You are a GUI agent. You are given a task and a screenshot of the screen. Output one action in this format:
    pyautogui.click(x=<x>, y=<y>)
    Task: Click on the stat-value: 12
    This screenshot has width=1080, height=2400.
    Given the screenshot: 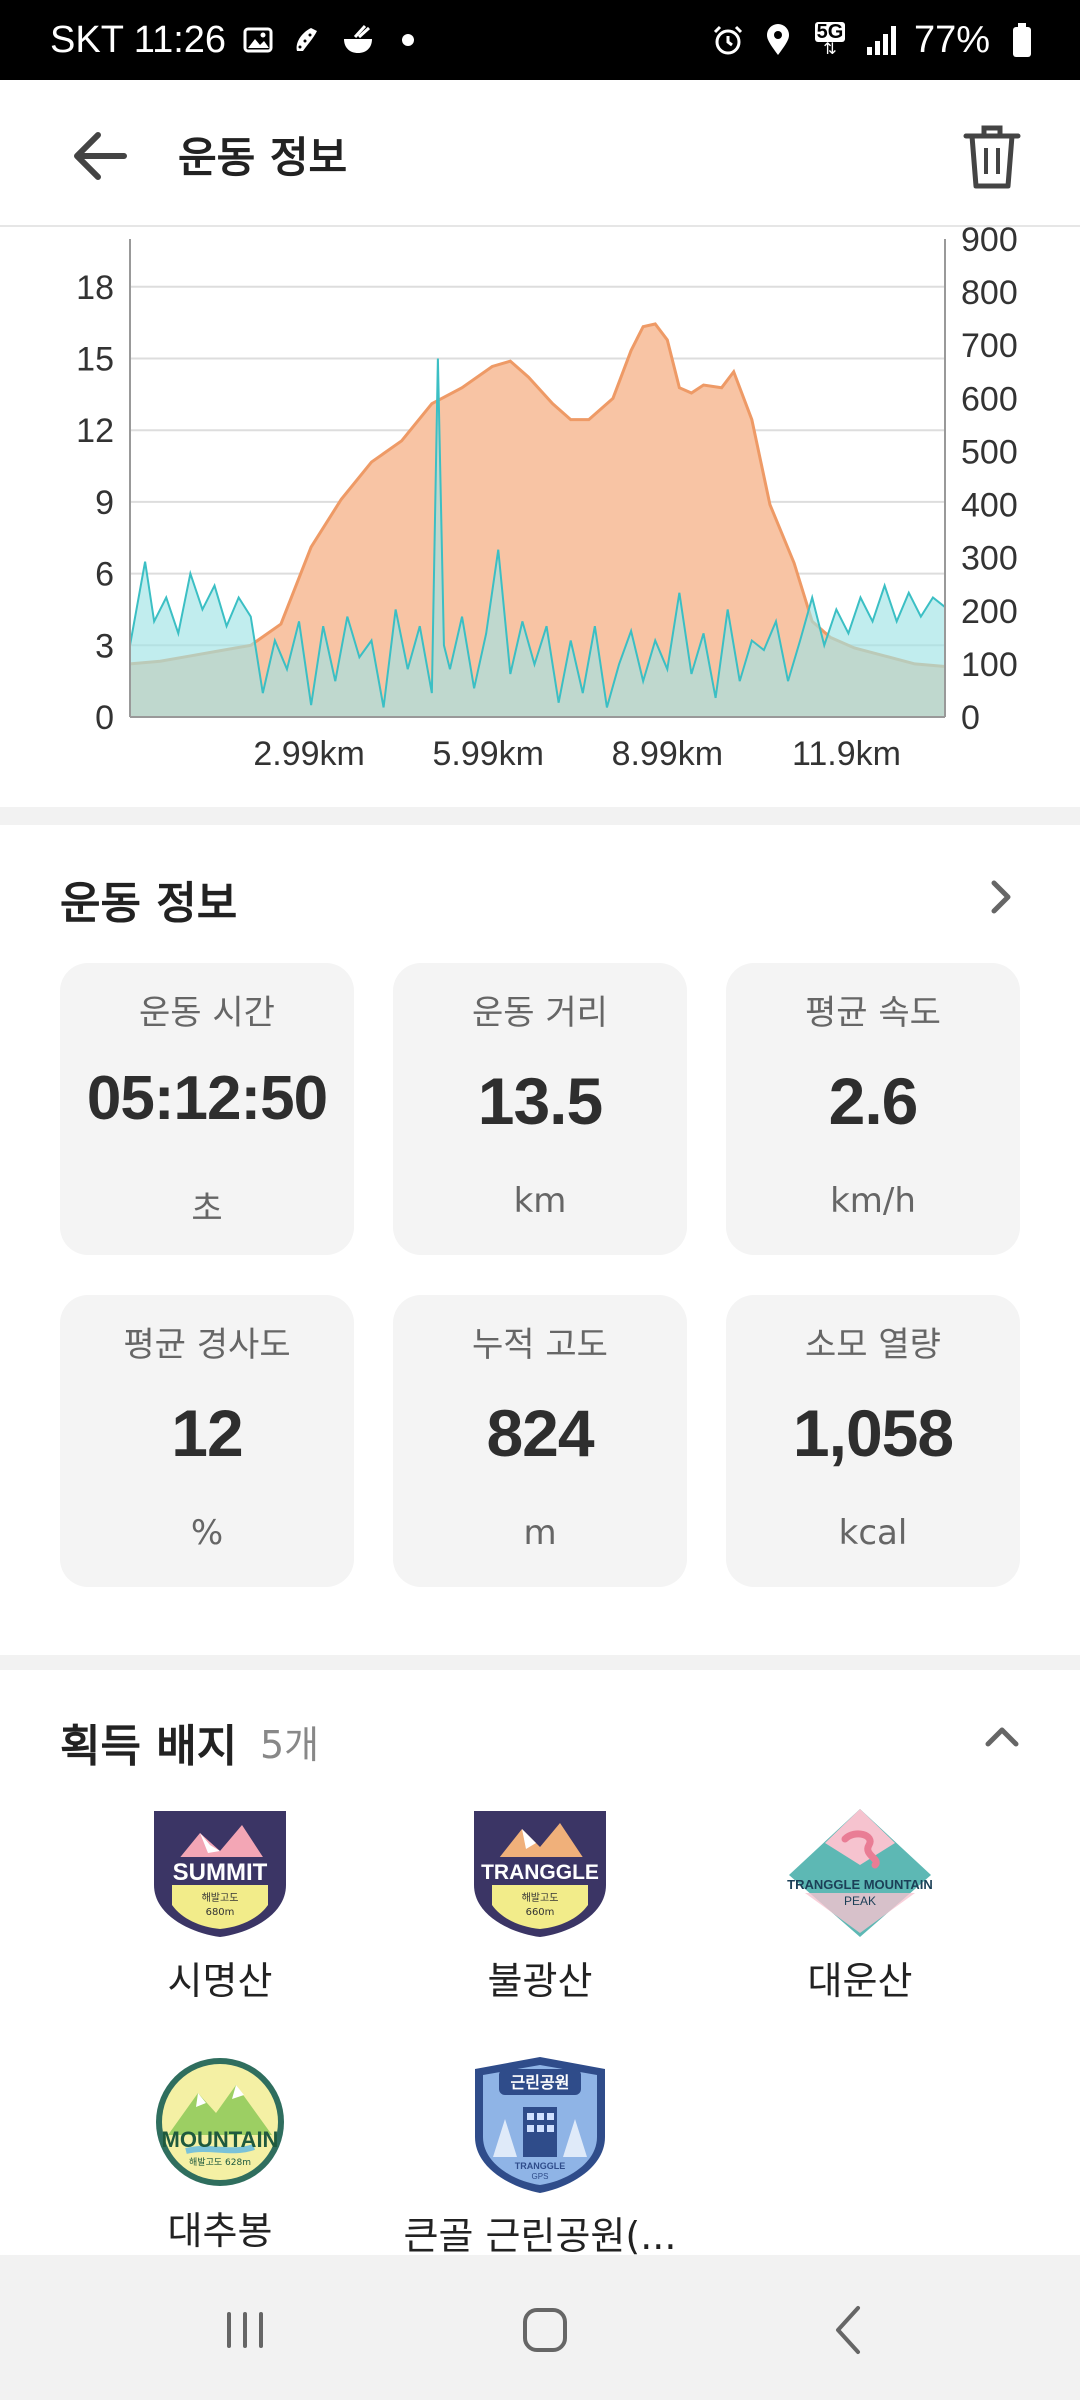 What is the action you would take?
    pyautogui.click(x=207, y=1433)
    